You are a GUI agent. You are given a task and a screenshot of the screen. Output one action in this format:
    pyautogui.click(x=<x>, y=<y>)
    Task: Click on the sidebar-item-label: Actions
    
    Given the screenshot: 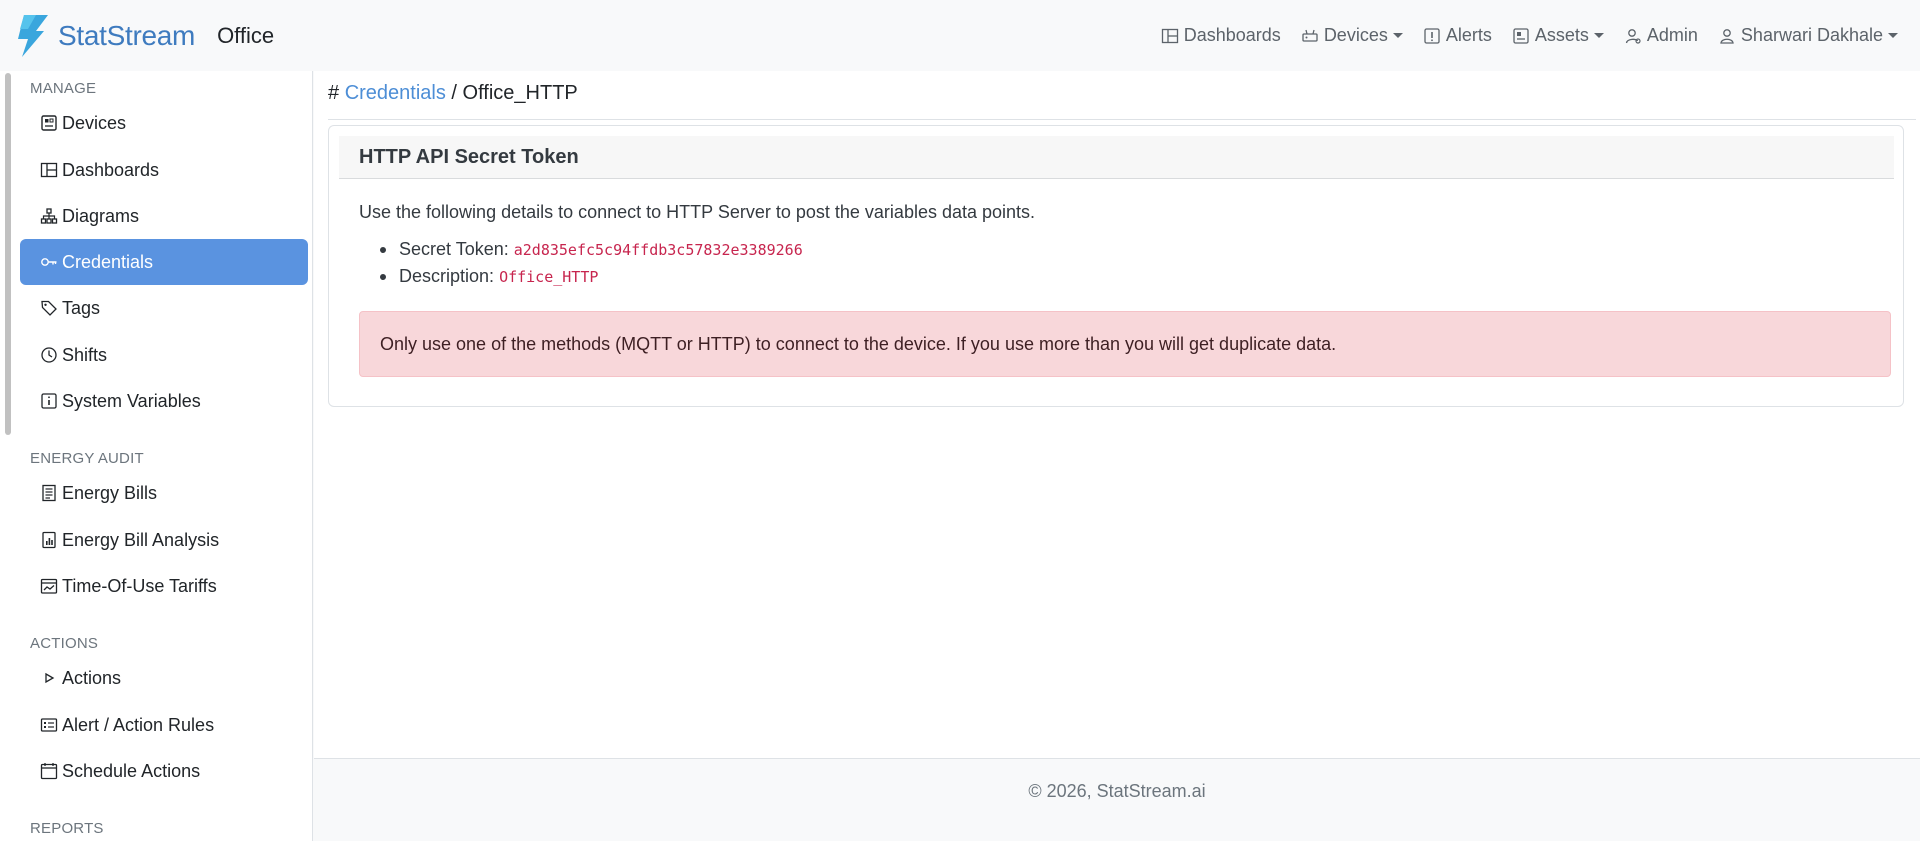 What is the action you would take?
    pyautogui.click(x=92, y=677)
    